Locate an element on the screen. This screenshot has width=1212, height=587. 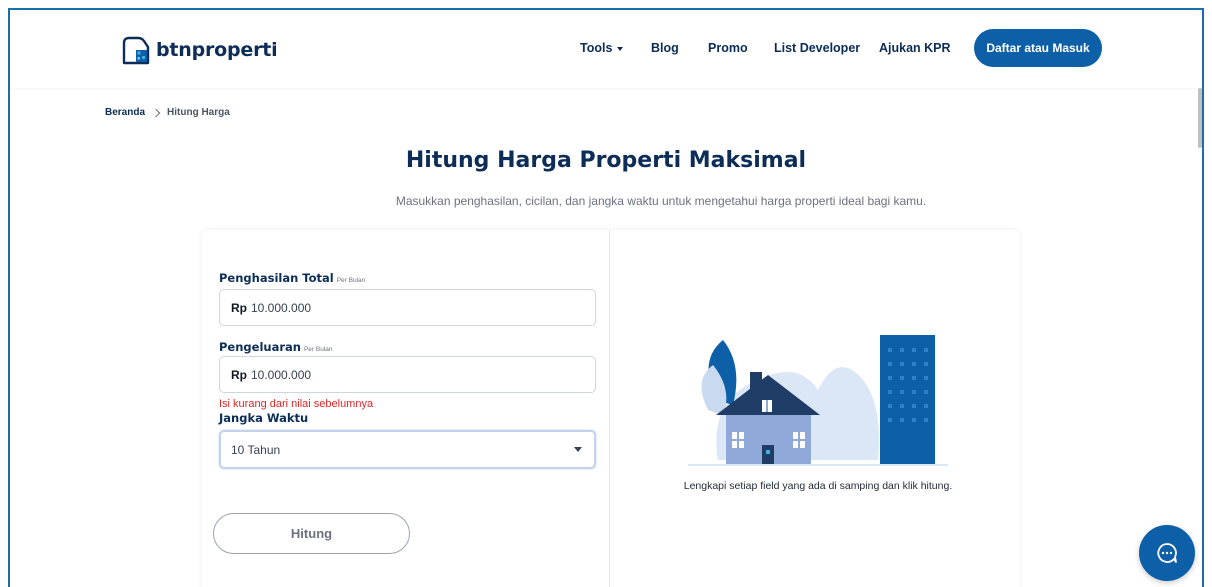
logo-text: btnproperti is located at coordinates (217, 50).